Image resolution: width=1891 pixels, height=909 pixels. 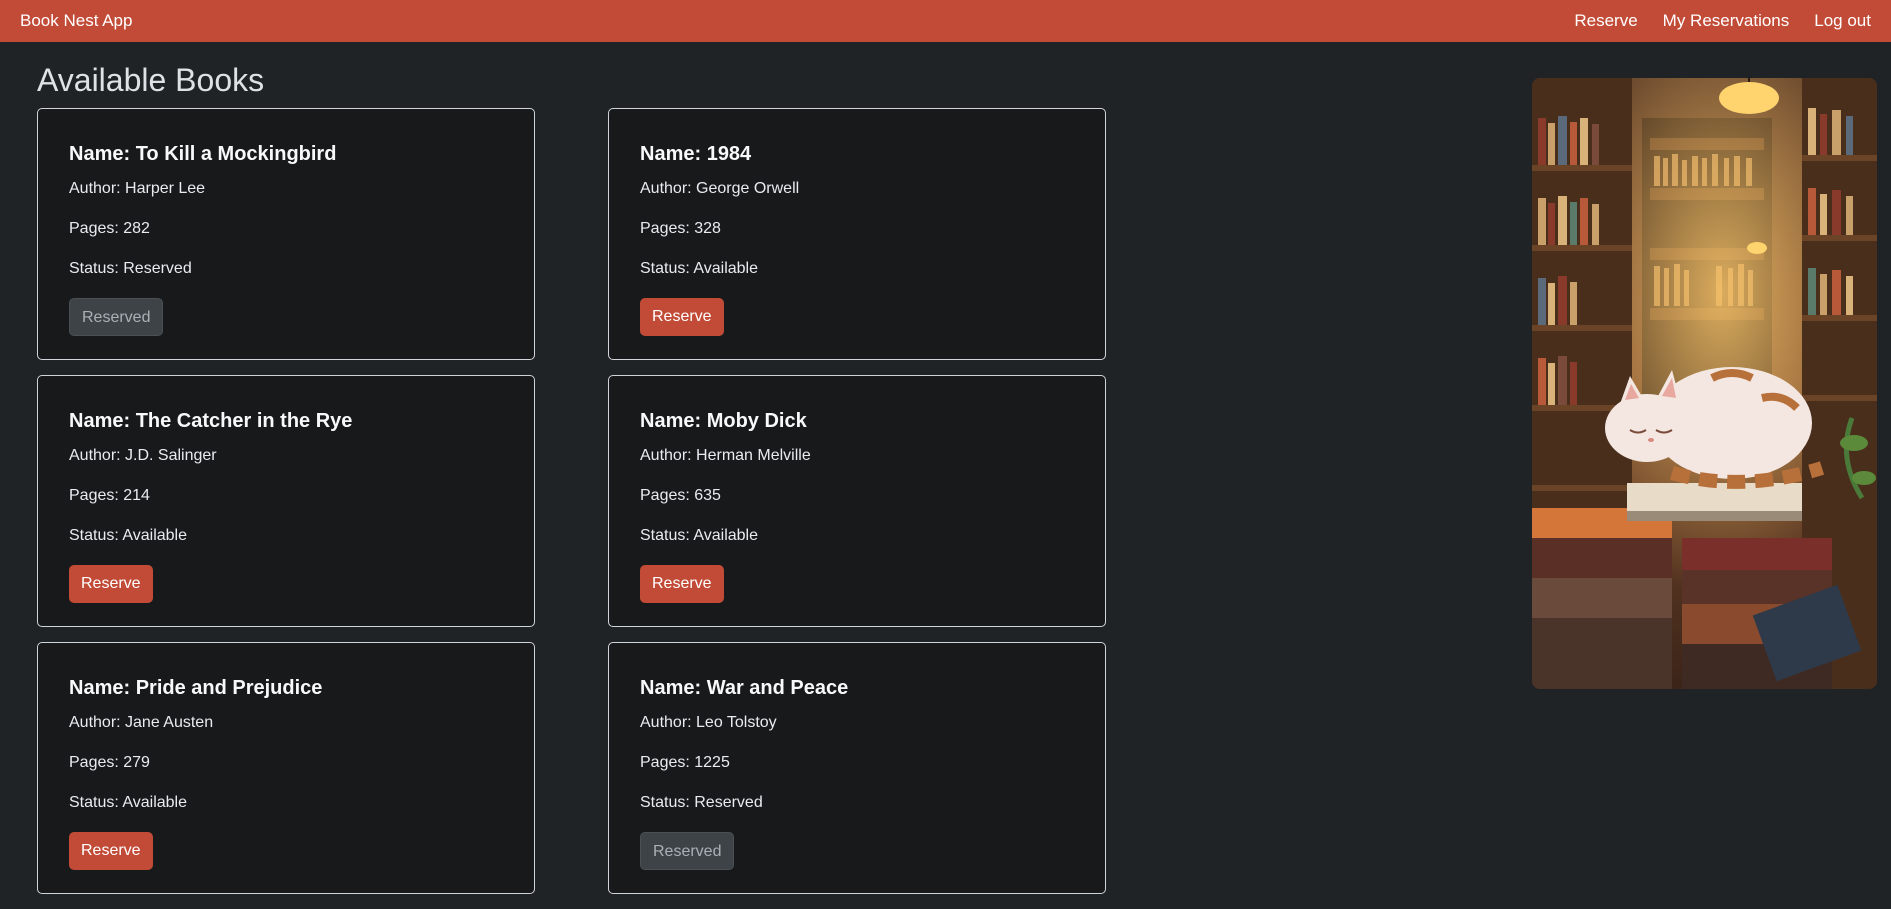 I want to click on book-author: Author: George Orwell, so click(x=720, y=188).